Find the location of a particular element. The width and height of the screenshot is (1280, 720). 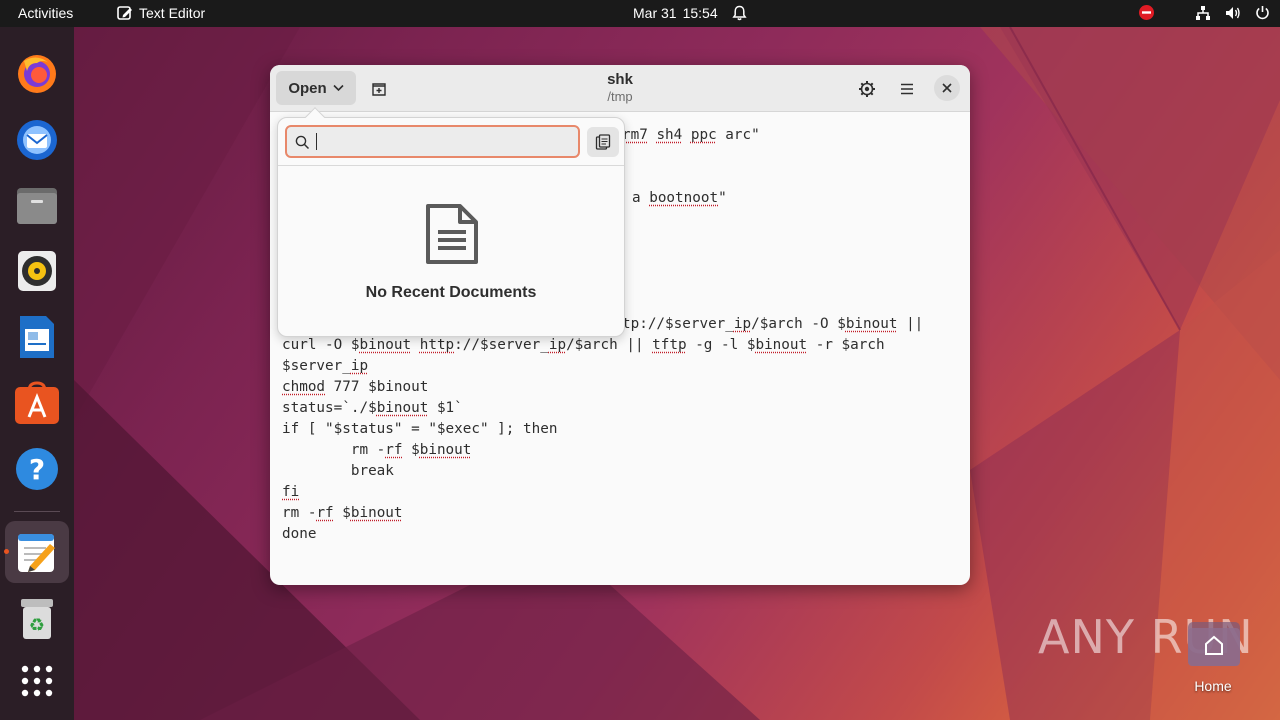

gear-icon is located at coordinates (867, 89).